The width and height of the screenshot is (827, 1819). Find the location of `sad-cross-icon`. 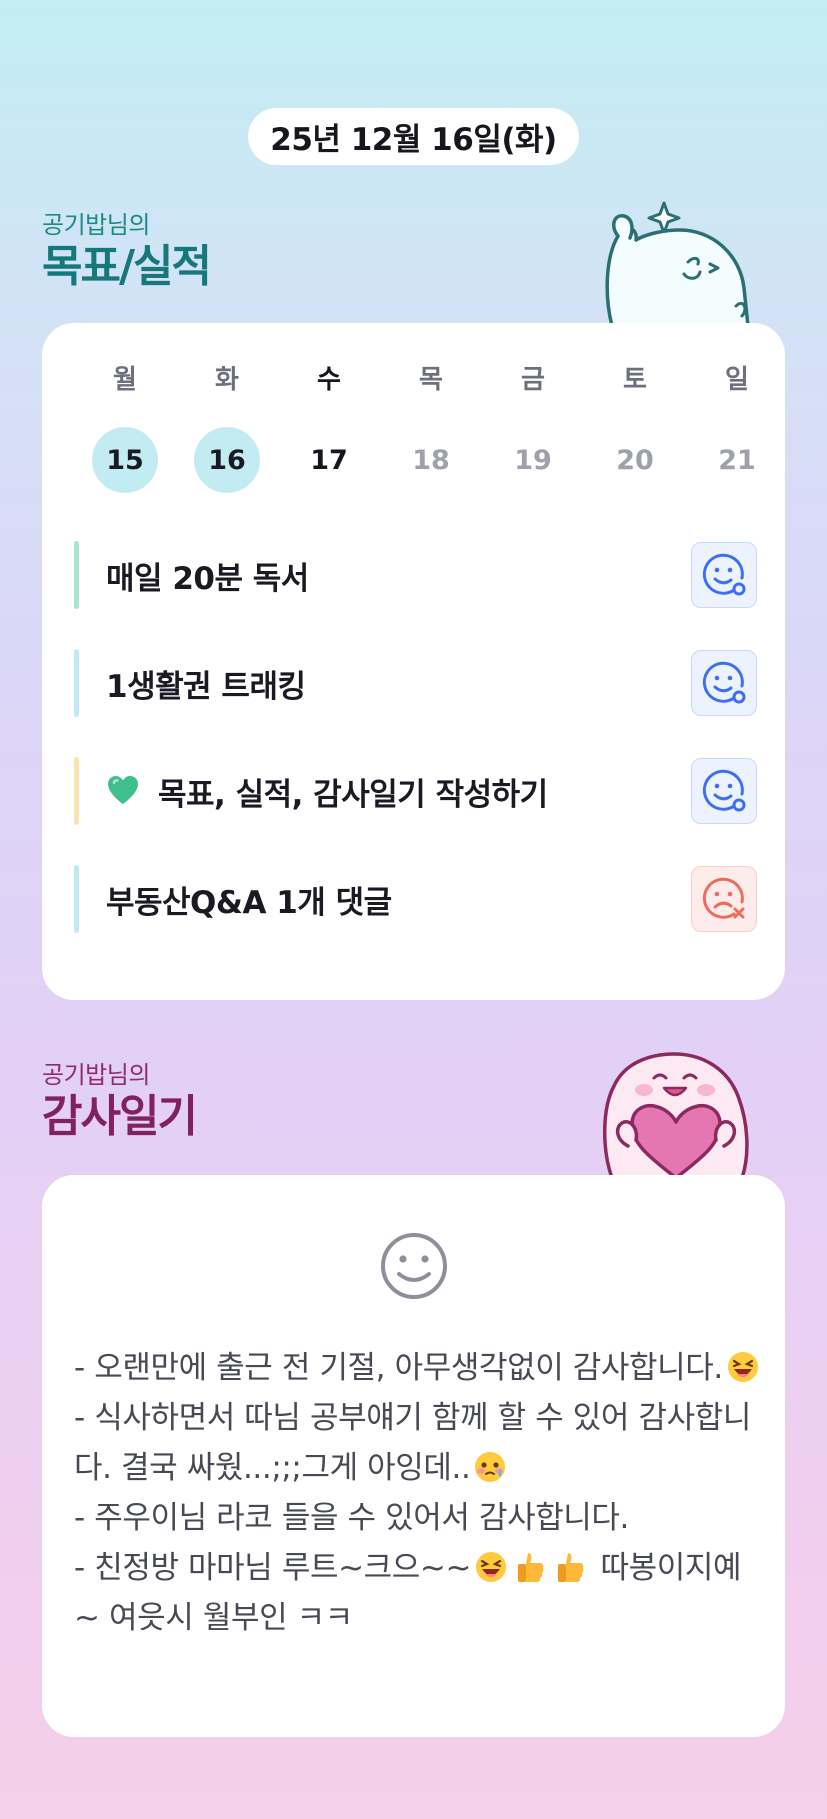

sad-cross-icon is located at coordinates (723, 898).